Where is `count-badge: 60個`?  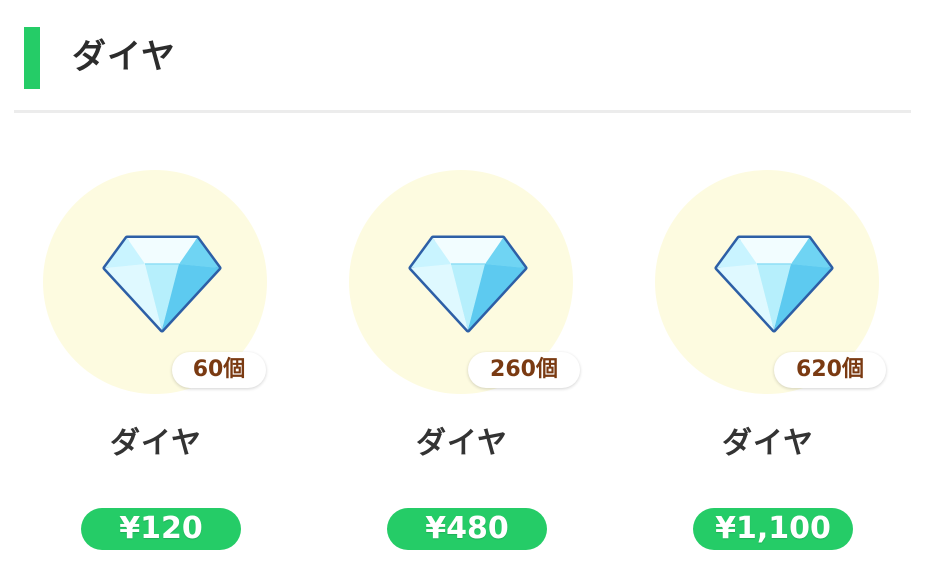 count-badge: 60個 is located at coordinates (219, 370).